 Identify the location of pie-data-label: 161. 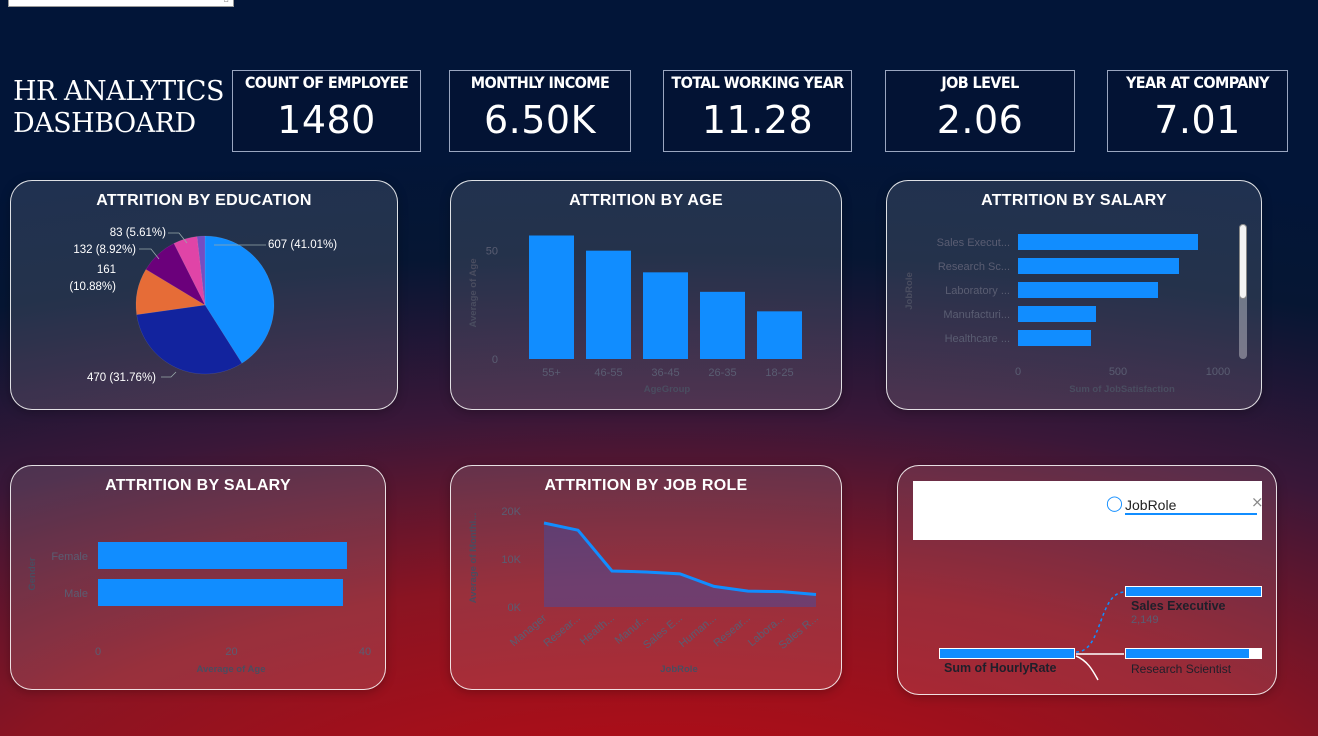
(106, 270).